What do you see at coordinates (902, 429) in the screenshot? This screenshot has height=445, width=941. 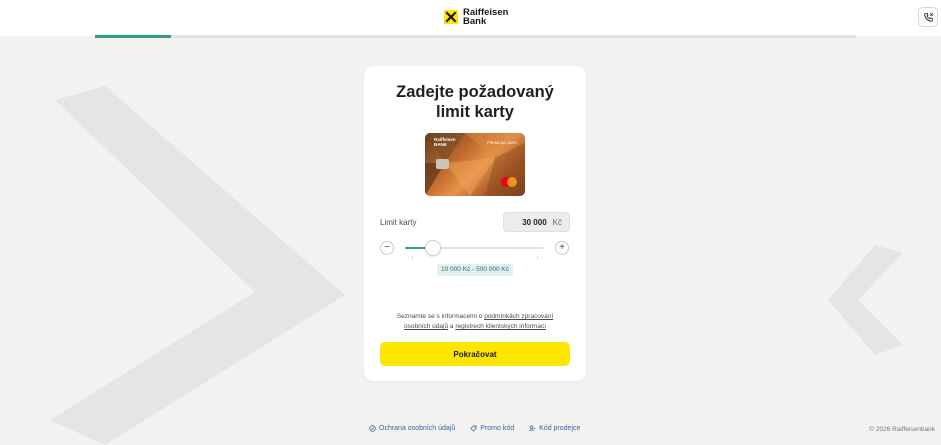 I see `copyright-text: © 2026 Raiffeisenbank` at bounding box center [902, 429].